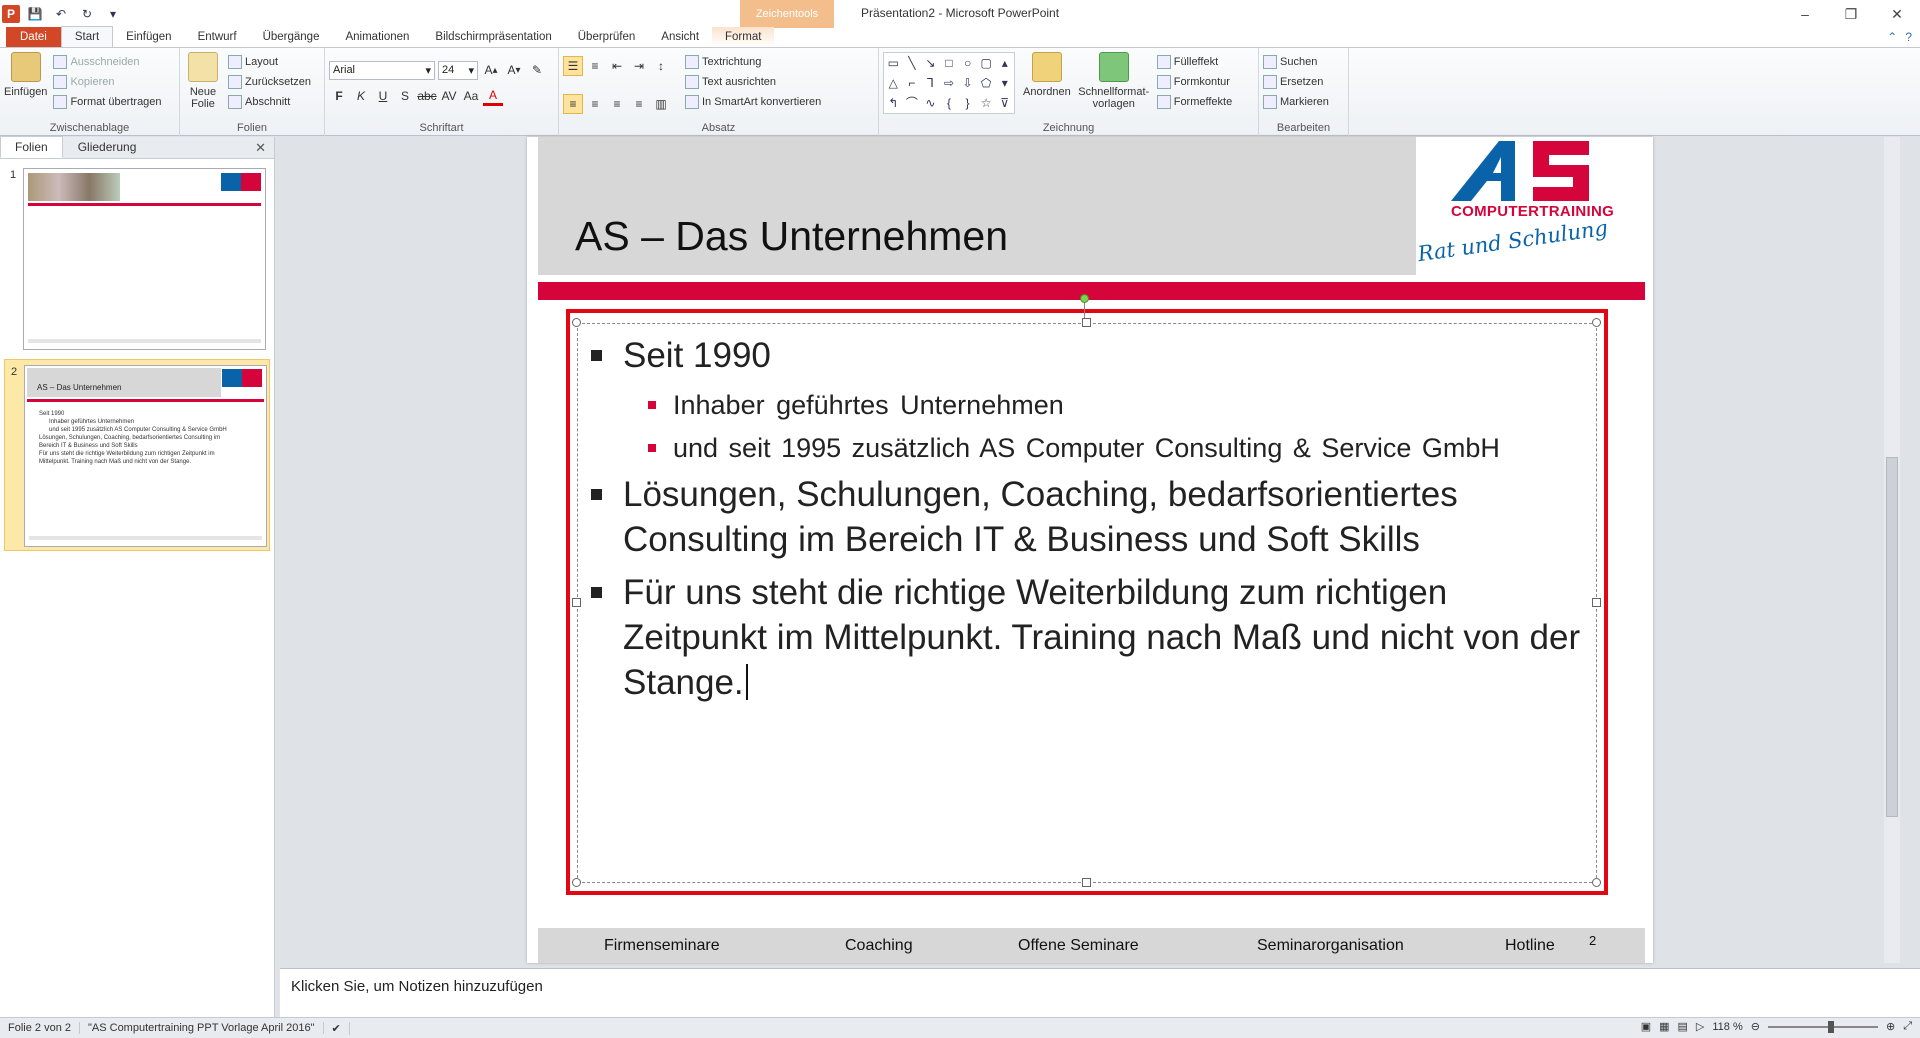  I want to click on shapes-gallery: ▭ ╲ ↘ □ ○ ▢ ▴ △ ⌐ ⅂ ⇨ ⇩ ⬠ ▾ ↰ ⌒ ∿{} ☆ ⊽, so click(949, 83).